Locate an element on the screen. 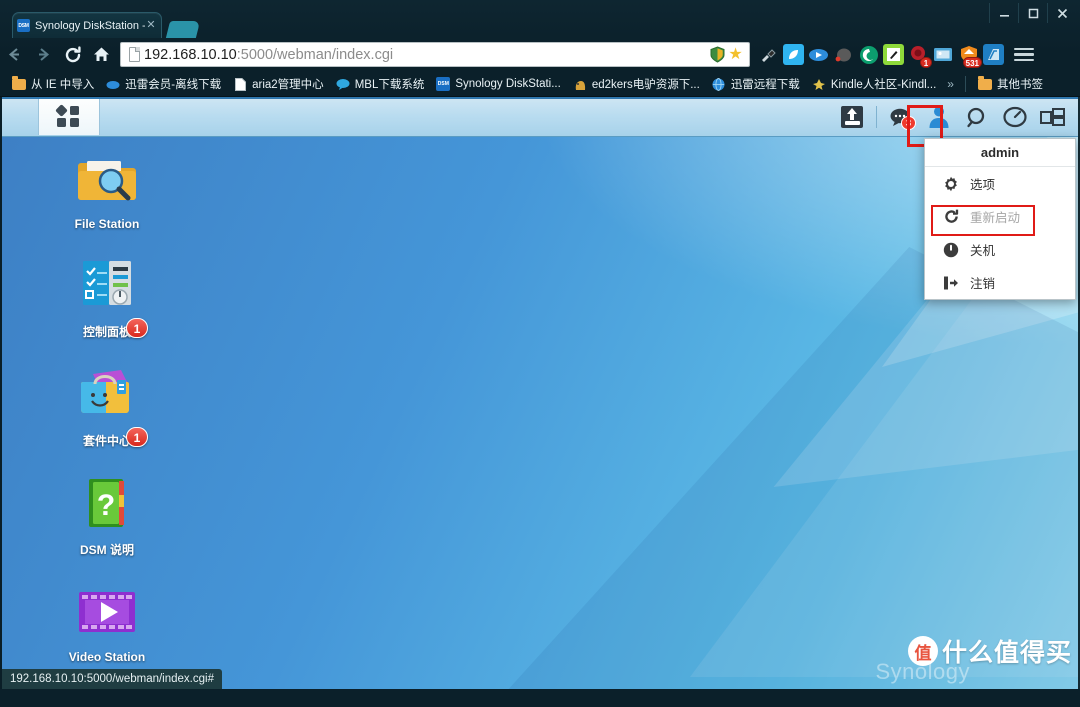 This screenshot has height=707, width=1080. user-menu-item-shutdown: 关机 is located at coordinates (1000, 249).